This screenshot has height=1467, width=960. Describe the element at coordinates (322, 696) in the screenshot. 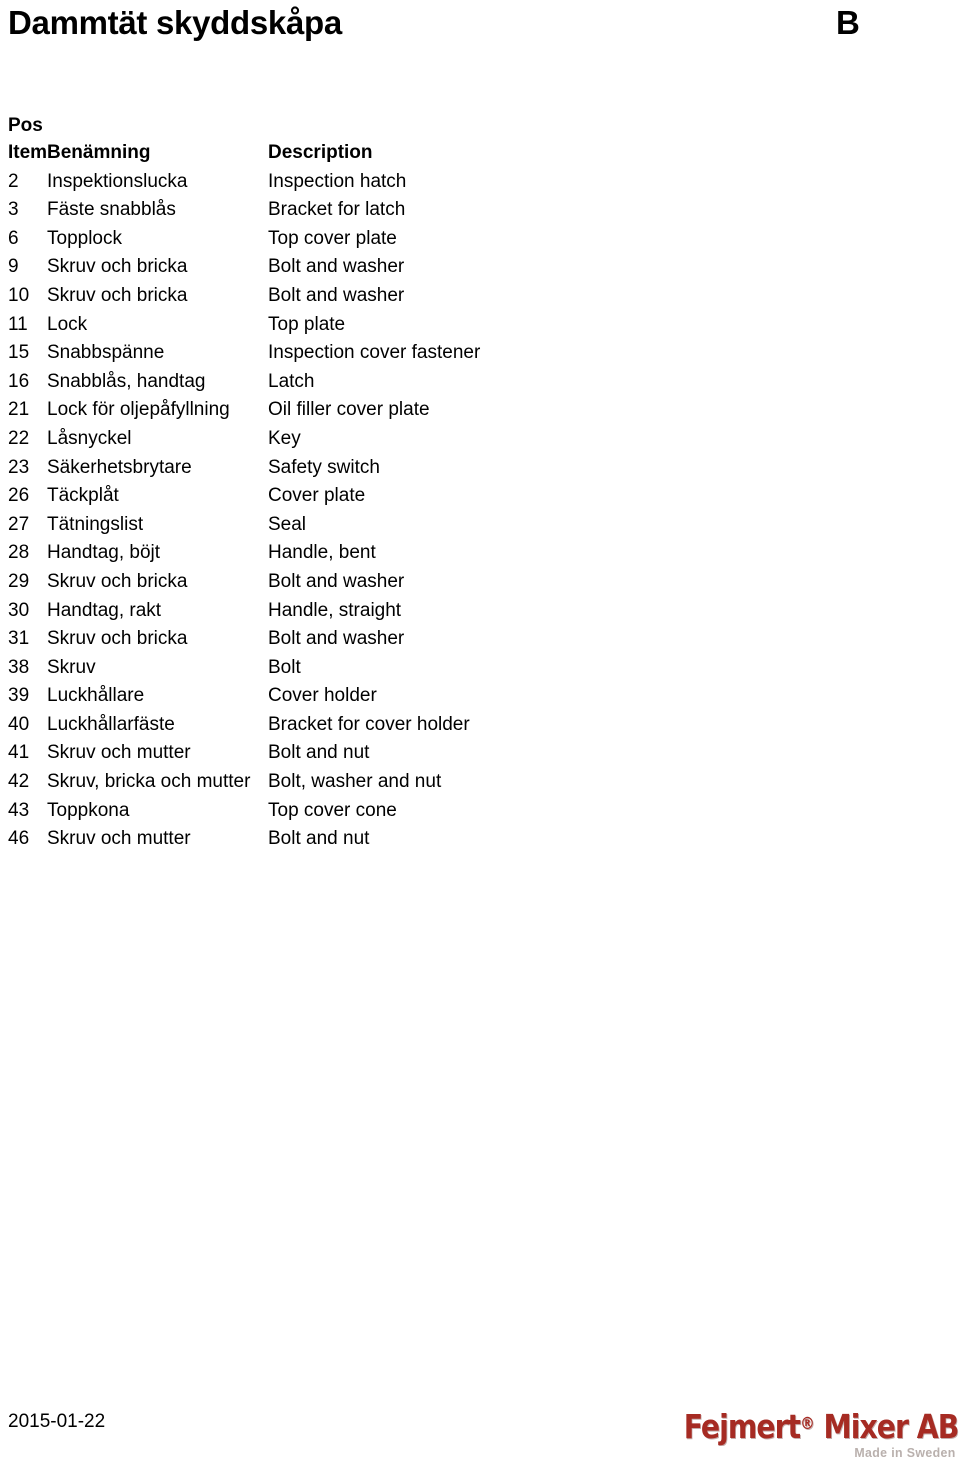

I see `cell-description: Cover holder` at that location.